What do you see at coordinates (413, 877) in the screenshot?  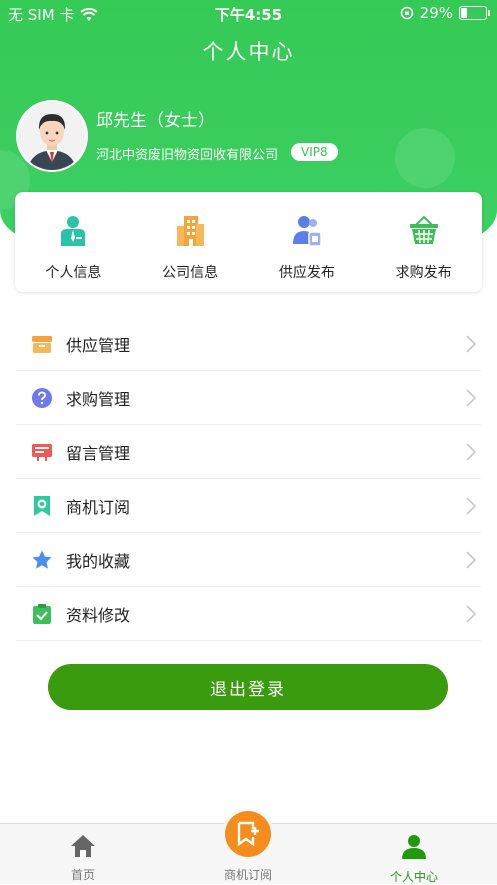 I see `tab-label: 个人中心` at bounding box center [413, 877].